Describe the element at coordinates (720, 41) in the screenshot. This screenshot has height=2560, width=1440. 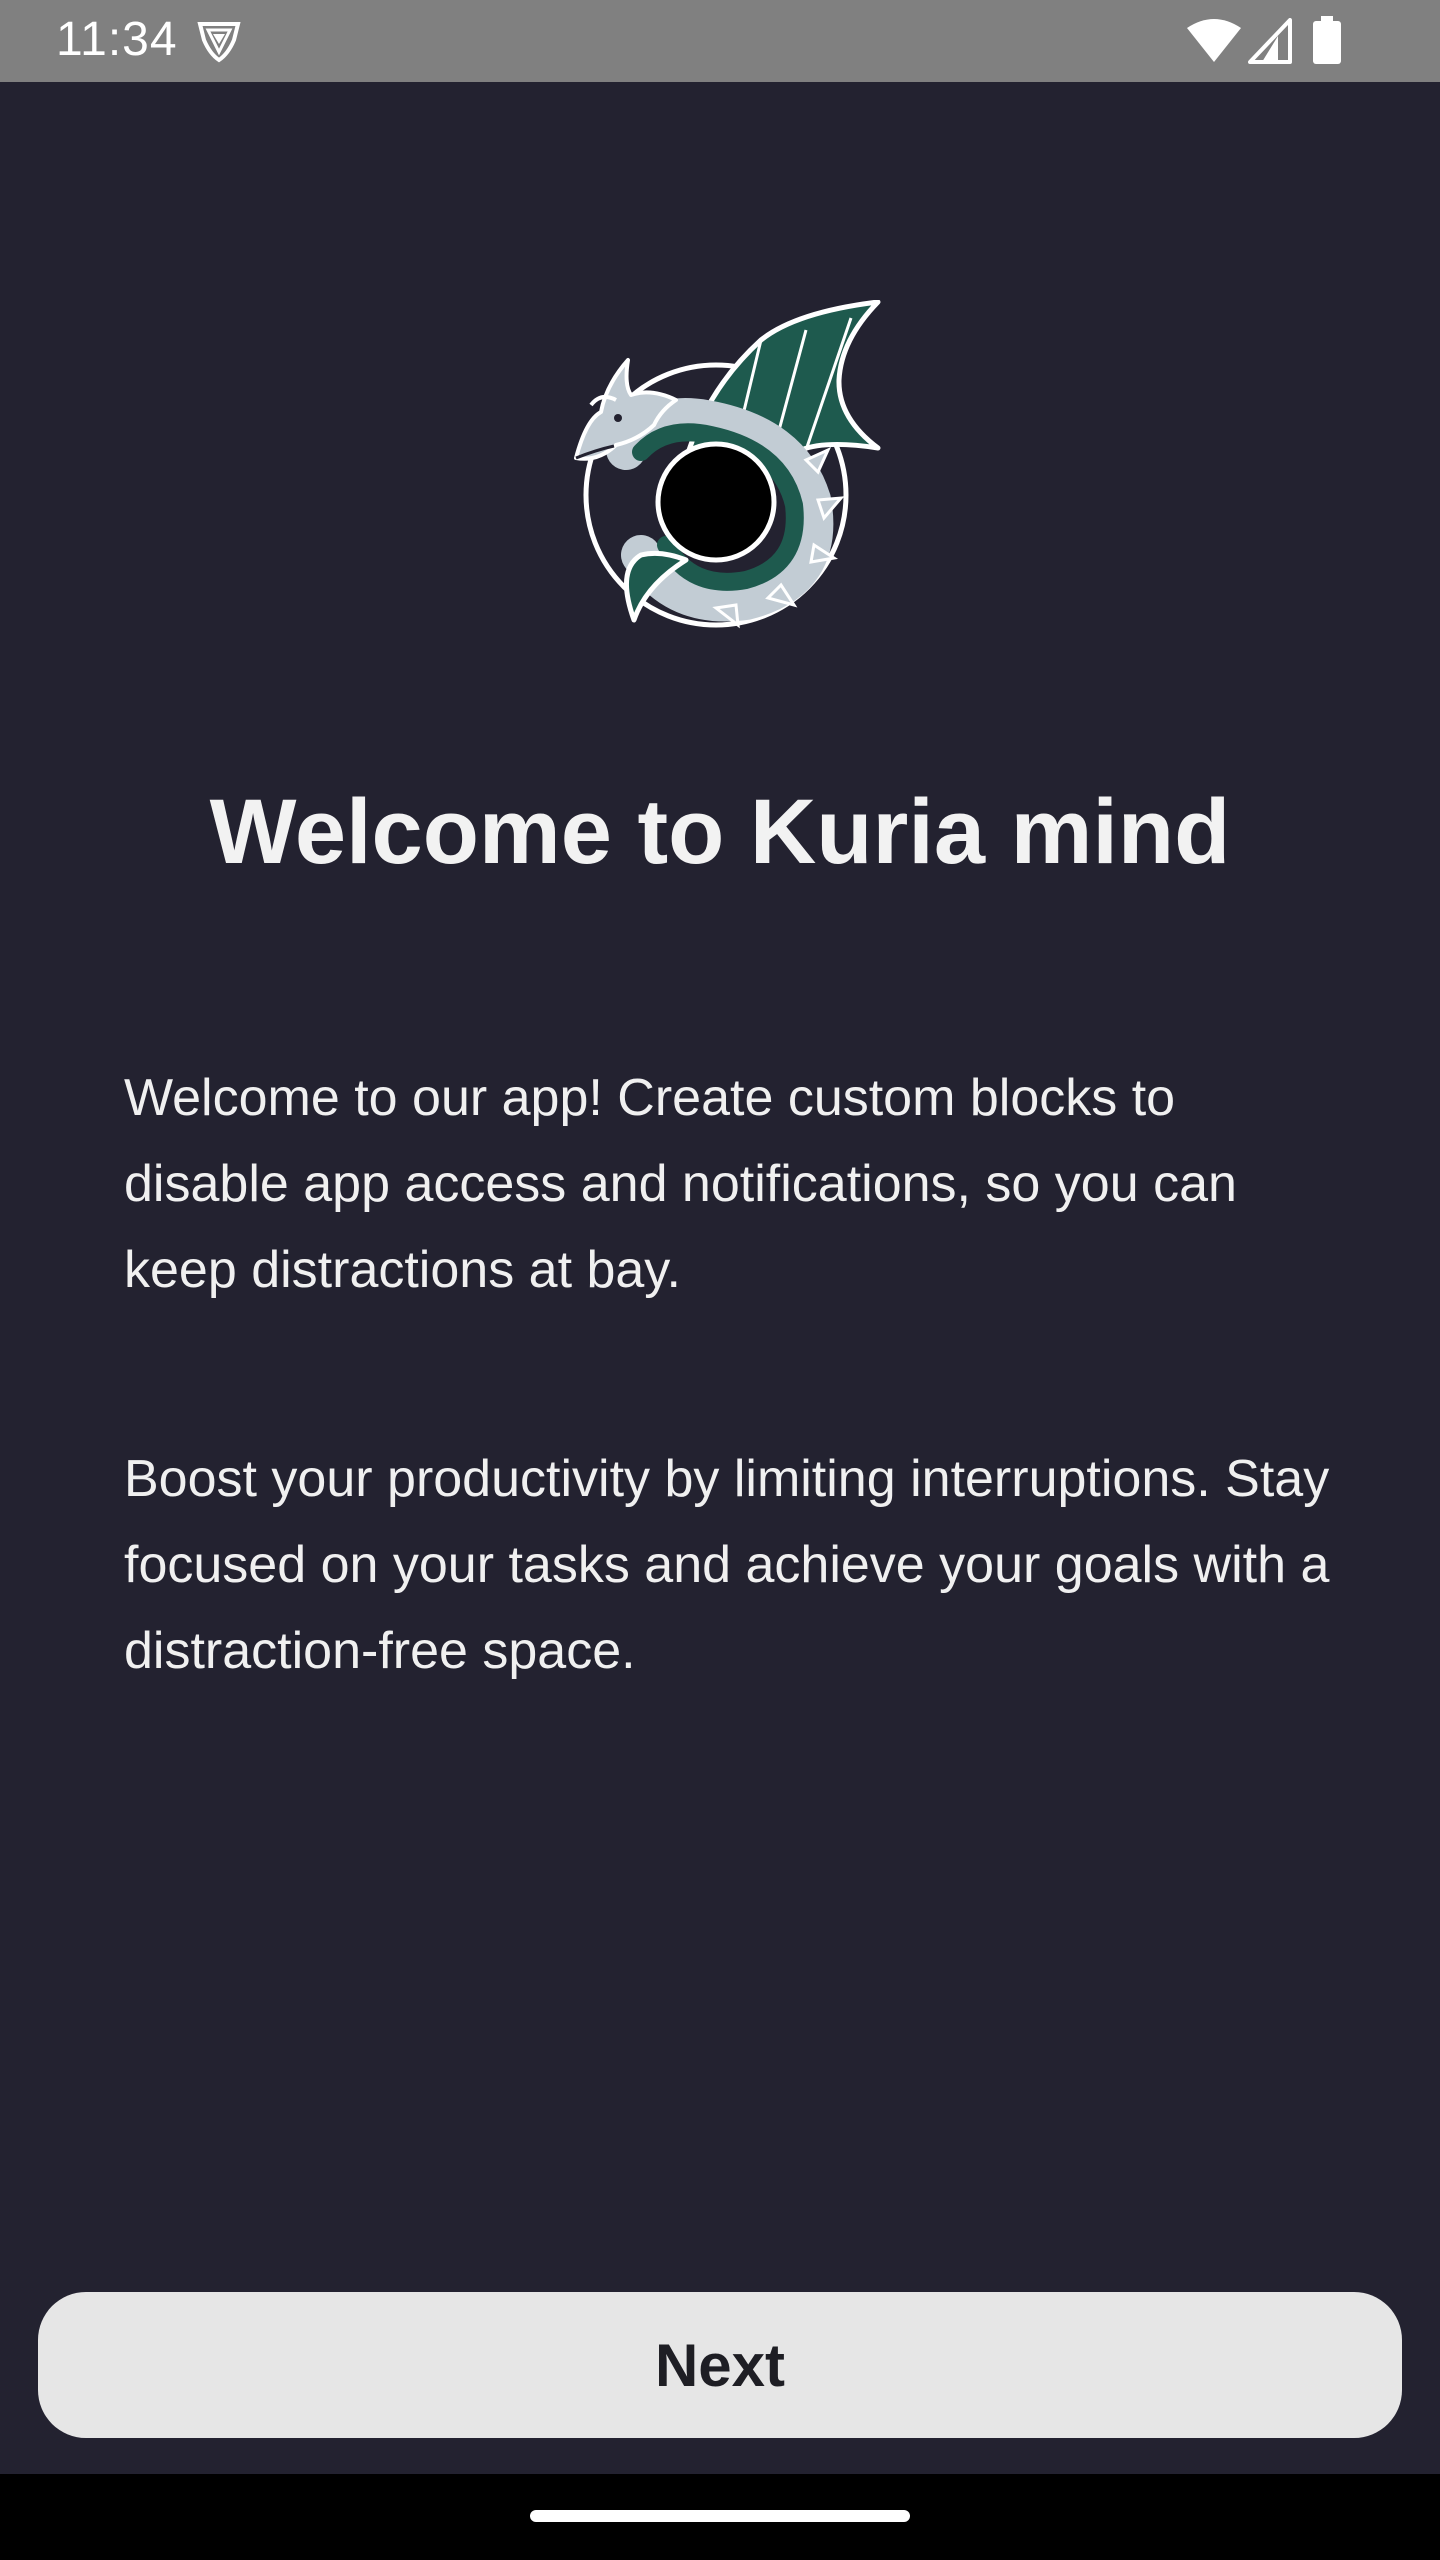
I see `status-bar: 11:34` at that location.